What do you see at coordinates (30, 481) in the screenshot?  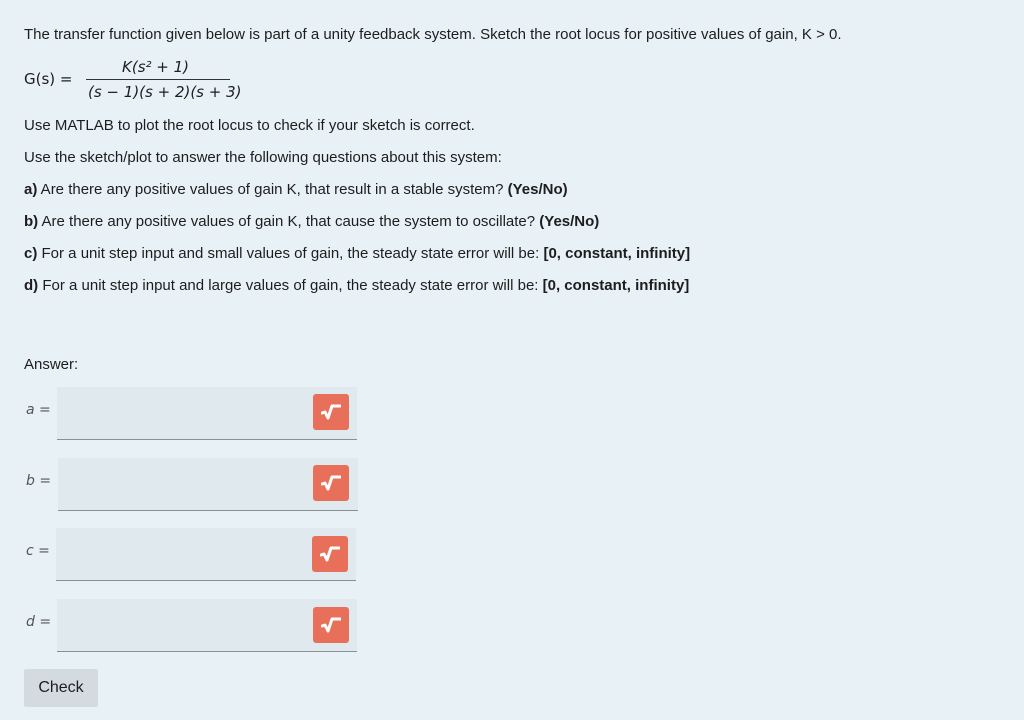 I see `answer-var-b: b` at bounding box center [30, 481].